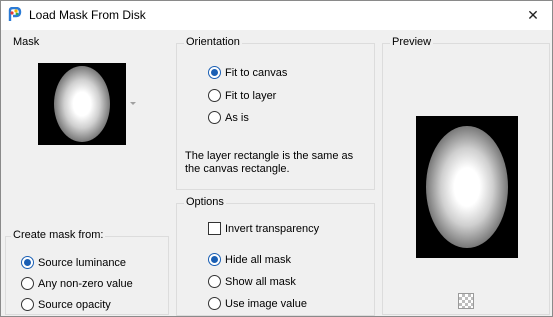 The image size is (553, 317). I want to click on radio-as-is: As is, so click(228, 117).